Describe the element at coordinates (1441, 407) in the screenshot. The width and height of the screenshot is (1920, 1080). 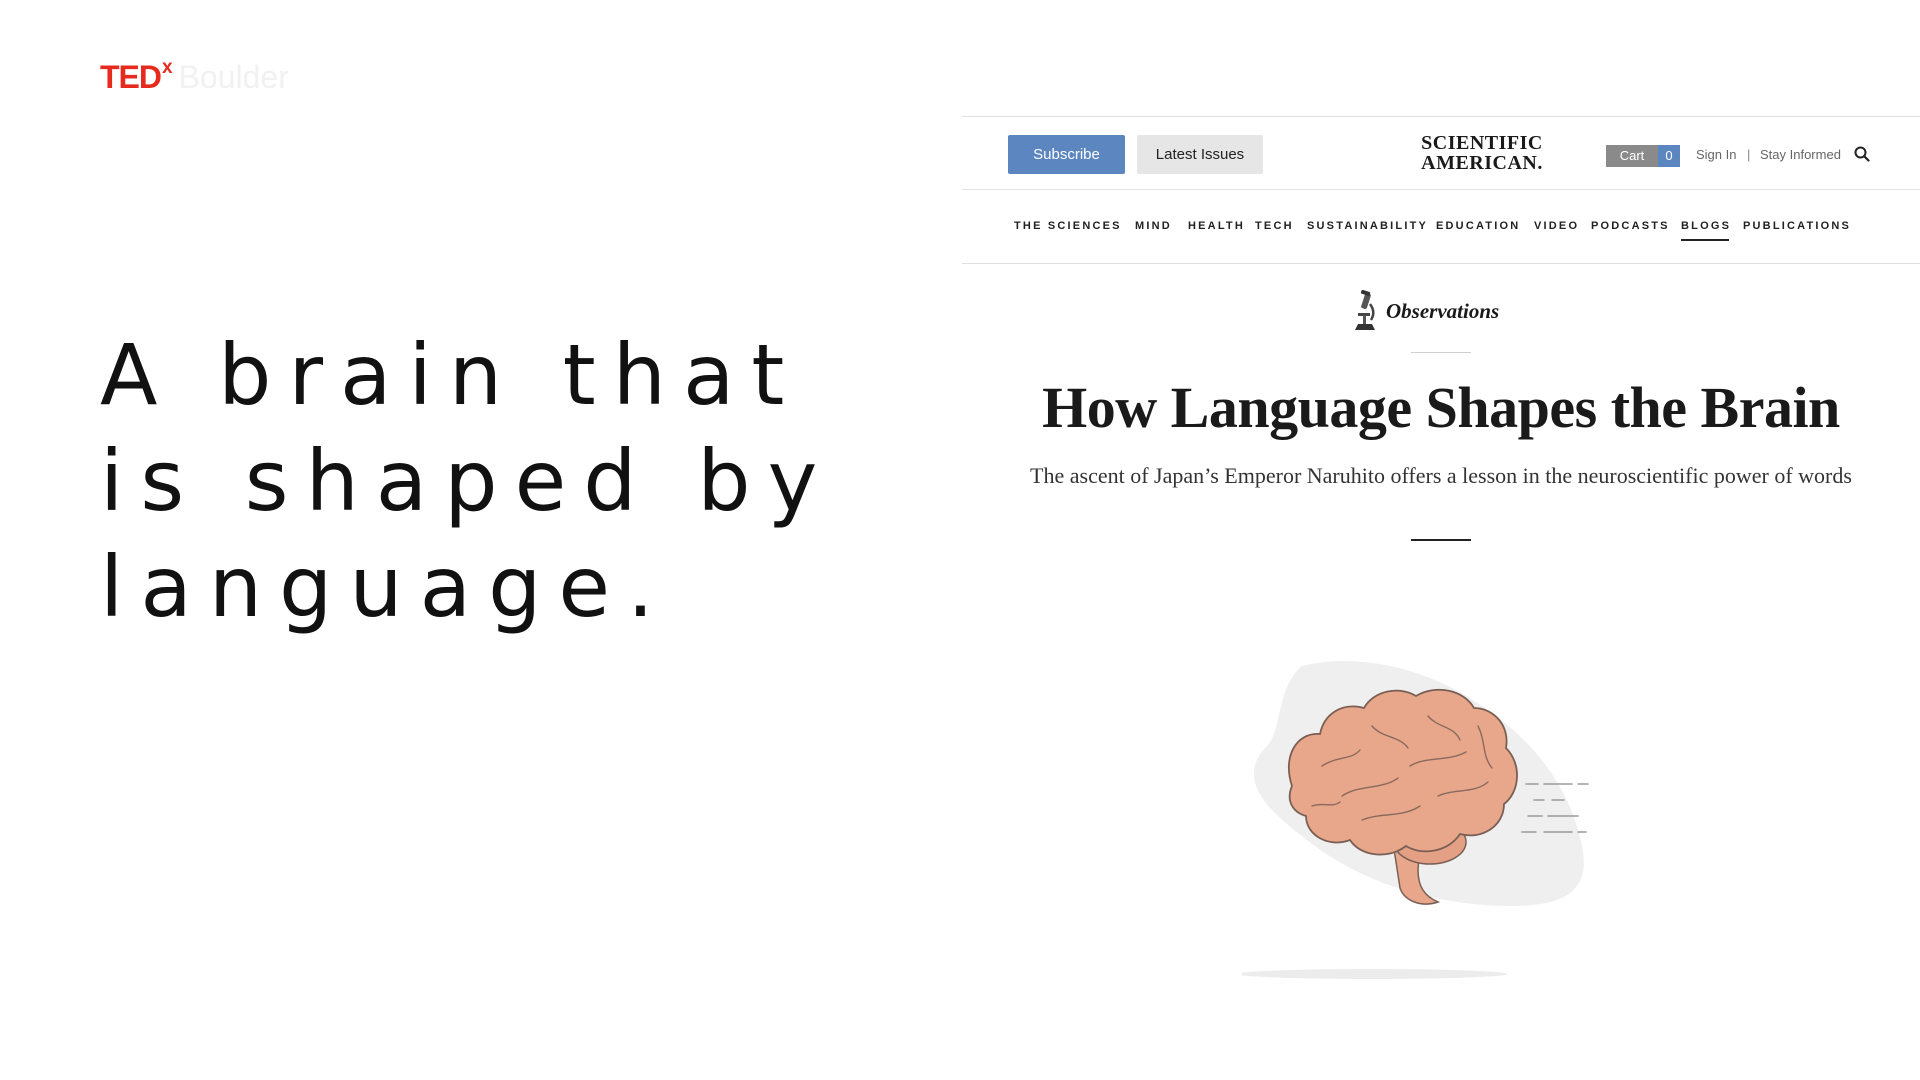
I see `article-title: How Language Shapes the Brain` at that location.